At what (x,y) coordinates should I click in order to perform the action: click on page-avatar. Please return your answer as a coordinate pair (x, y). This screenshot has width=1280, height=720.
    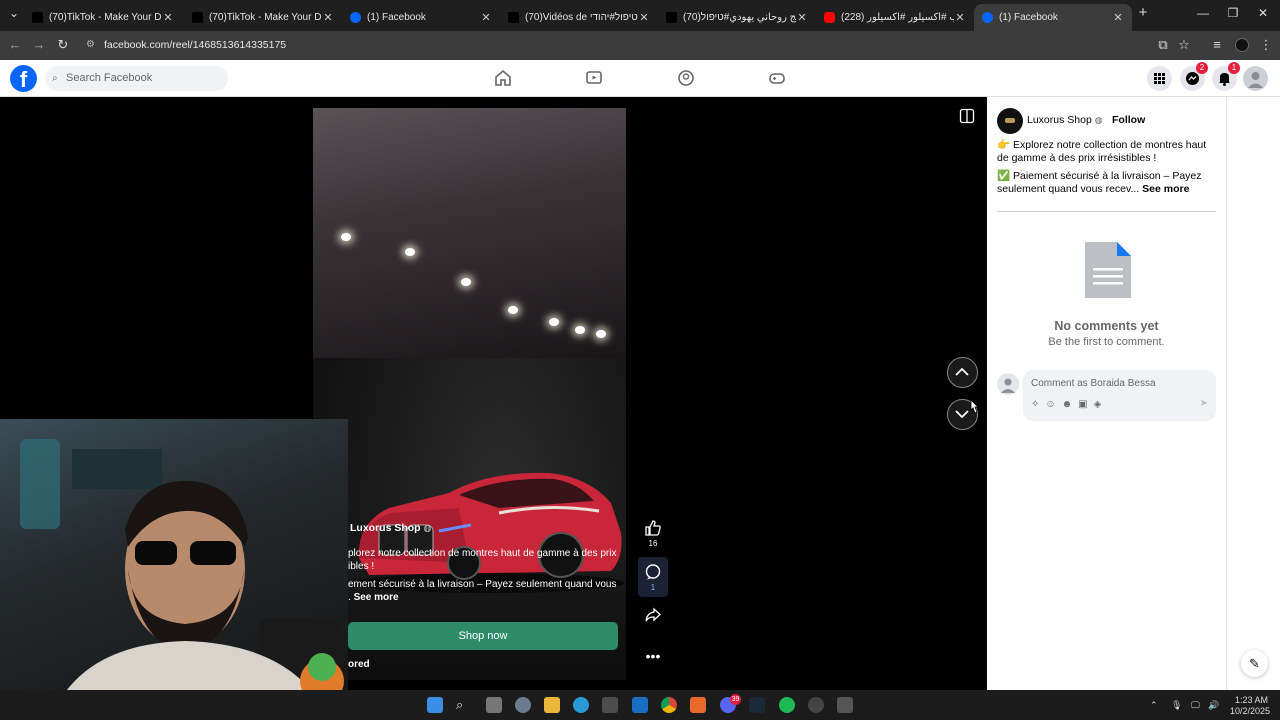
    Looking at the image, I should click on (1010, 121).